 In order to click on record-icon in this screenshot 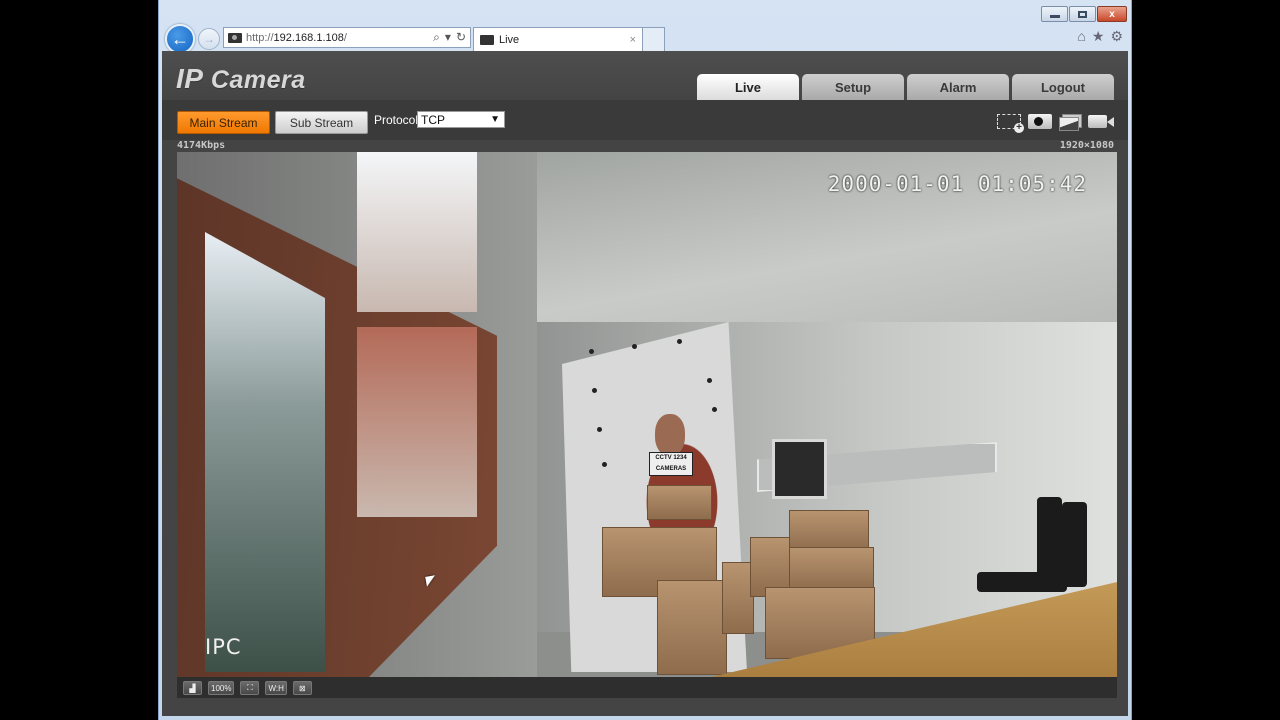, I will do `click(1101, 121)`.